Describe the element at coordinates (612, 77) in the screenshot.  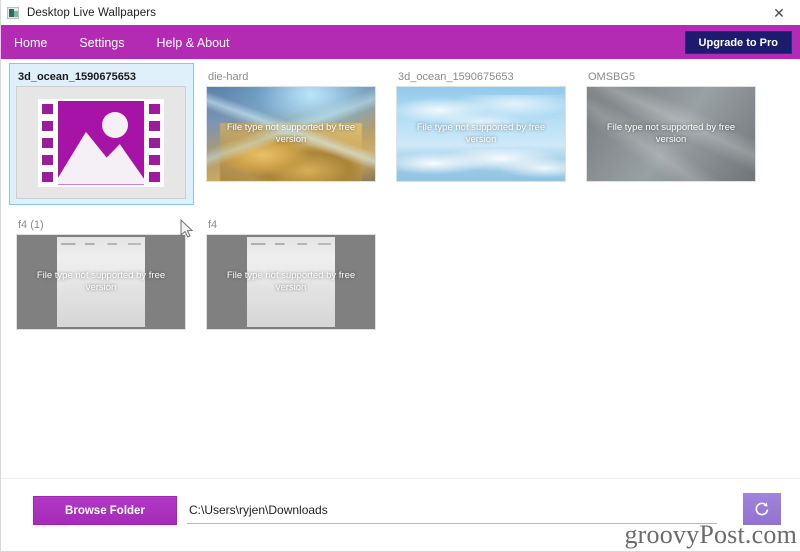
I see `wallpaper-label: OMSBG5` at that location.